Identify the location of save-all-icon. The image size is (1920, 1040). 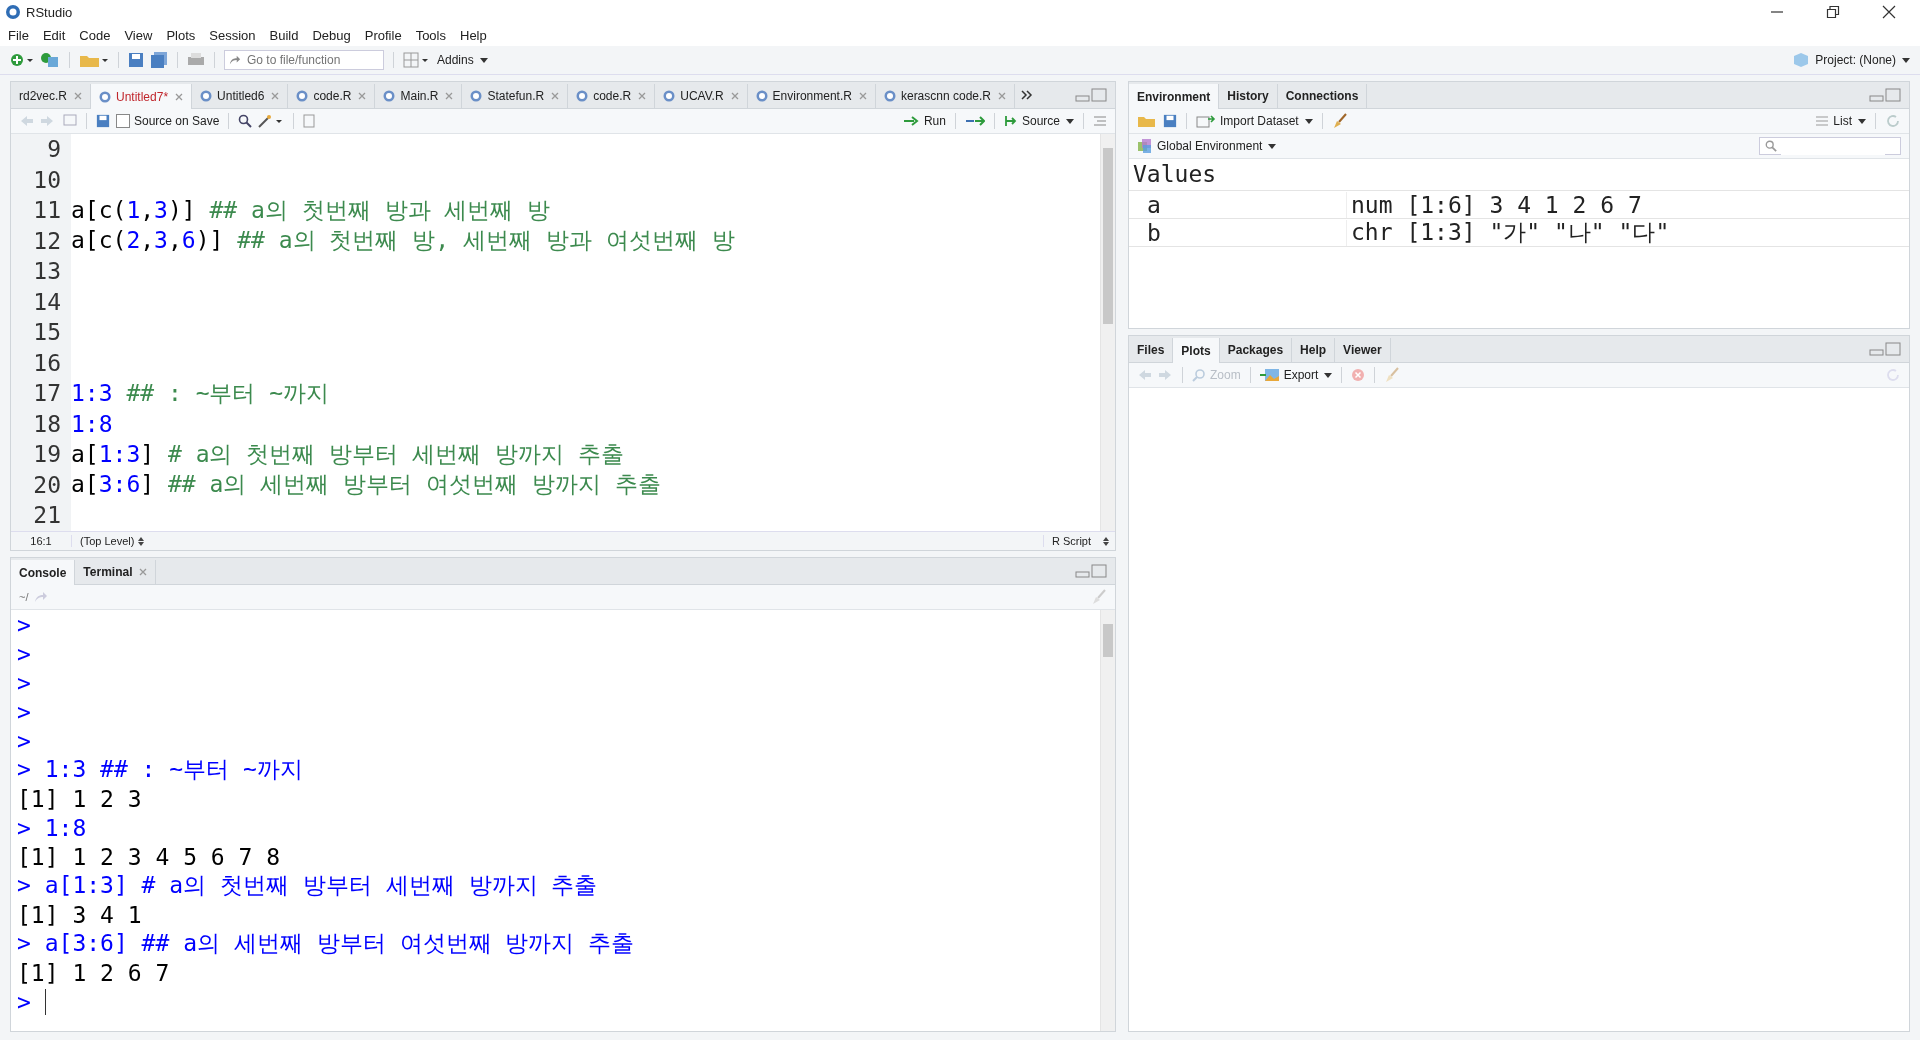
(159, 60).